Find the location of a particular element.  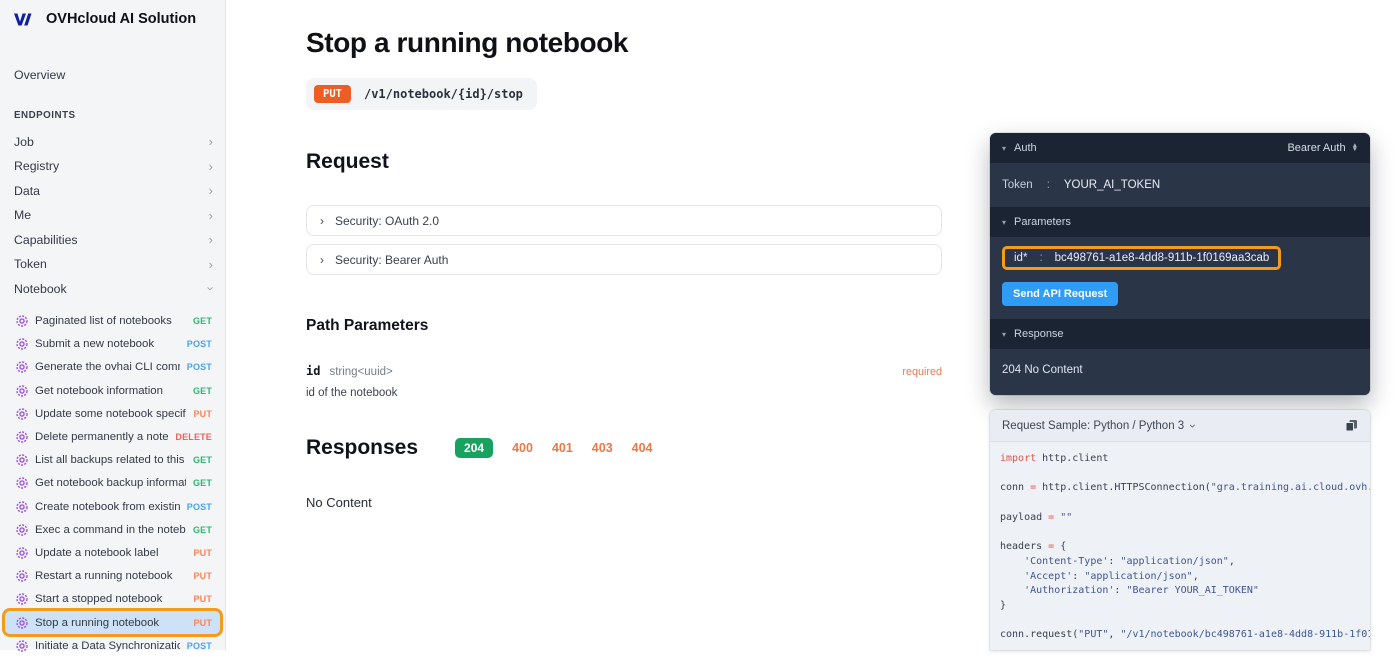

sidebar-groups: Job › Registry › Data › Me › Capabilities › Token › is located at coordinates (112, 203).